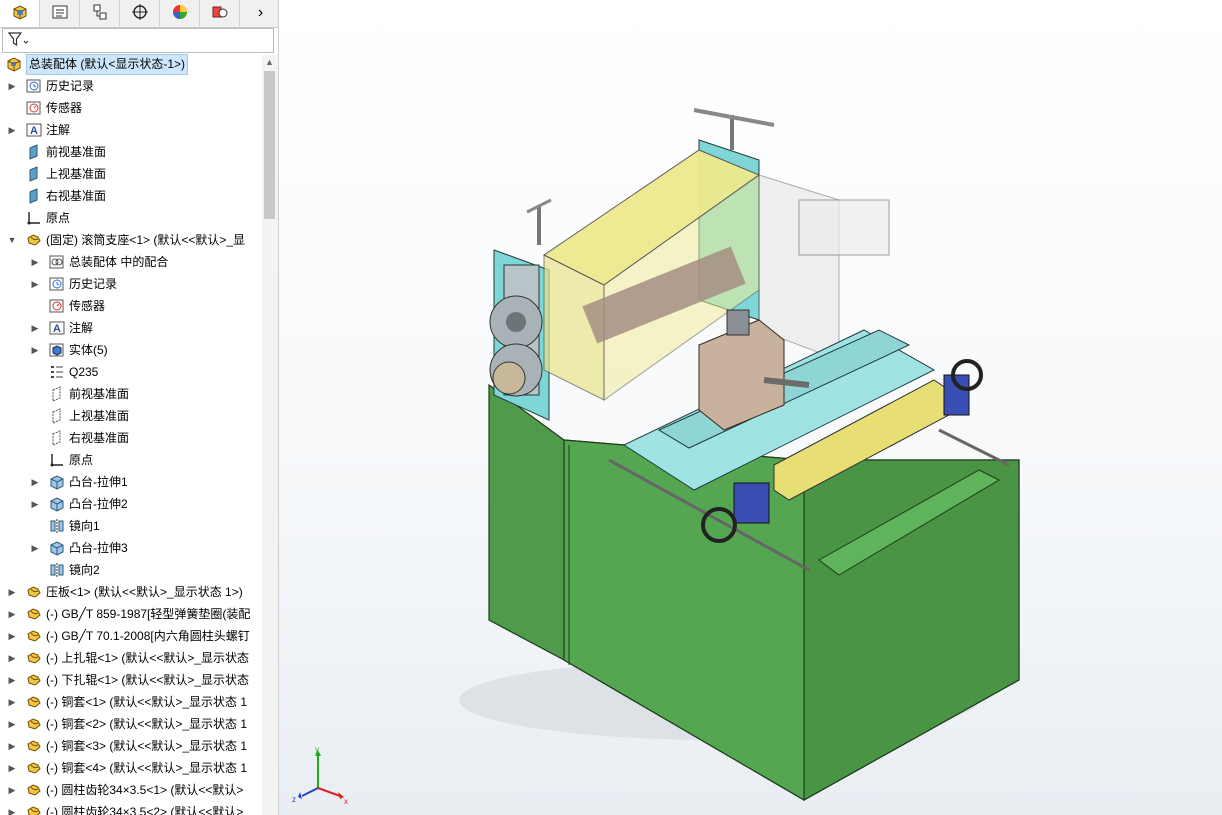 The image size is (1222, 815). I want to click on more-tabs-chevron-icon: ›, so click(260, 13).